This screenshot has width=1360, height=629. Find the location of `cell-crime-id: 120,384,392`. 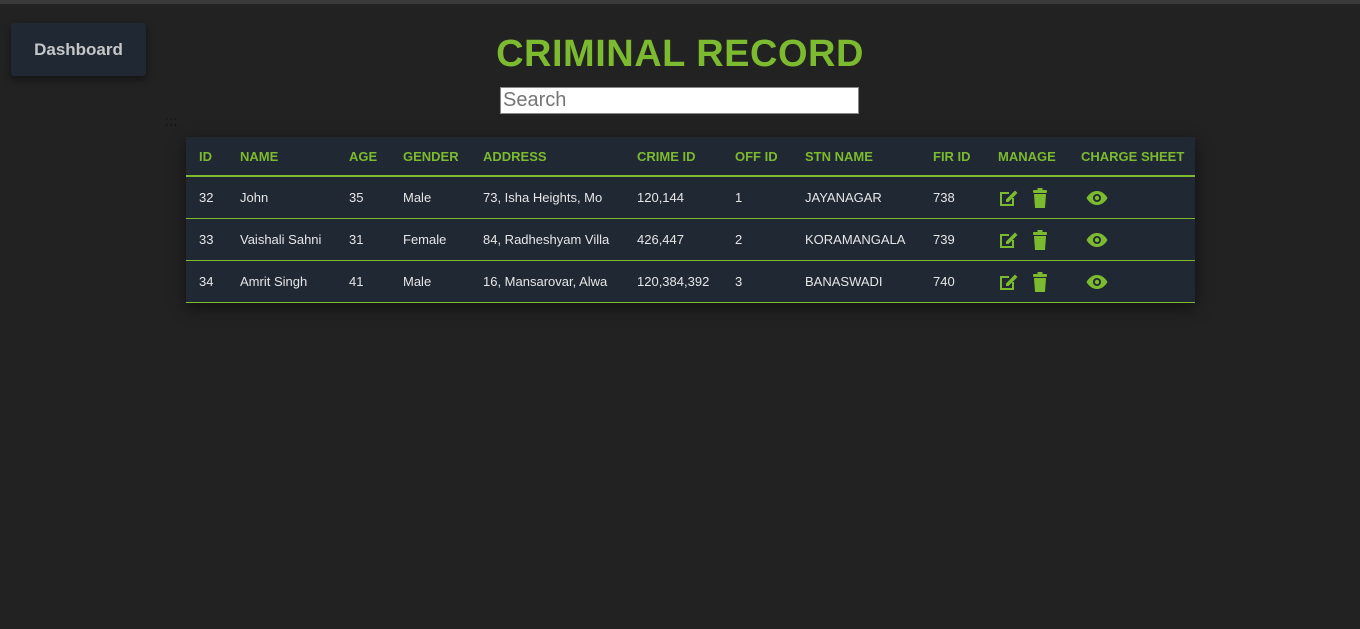

cell-crime-id: 120,384,392 is located at coordinates (673, 281).